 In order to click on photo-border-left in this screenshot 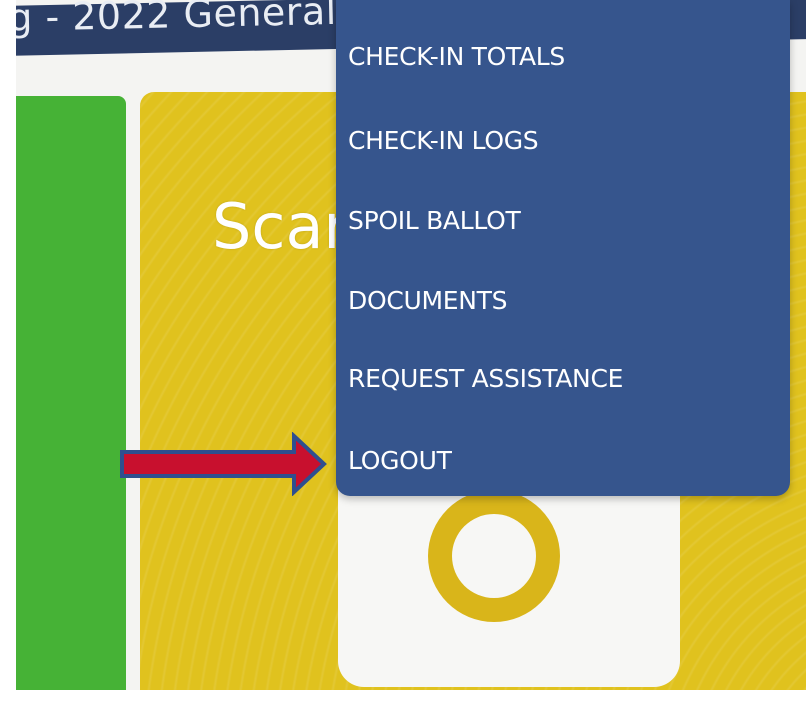, I will do `click(8, 353)`.